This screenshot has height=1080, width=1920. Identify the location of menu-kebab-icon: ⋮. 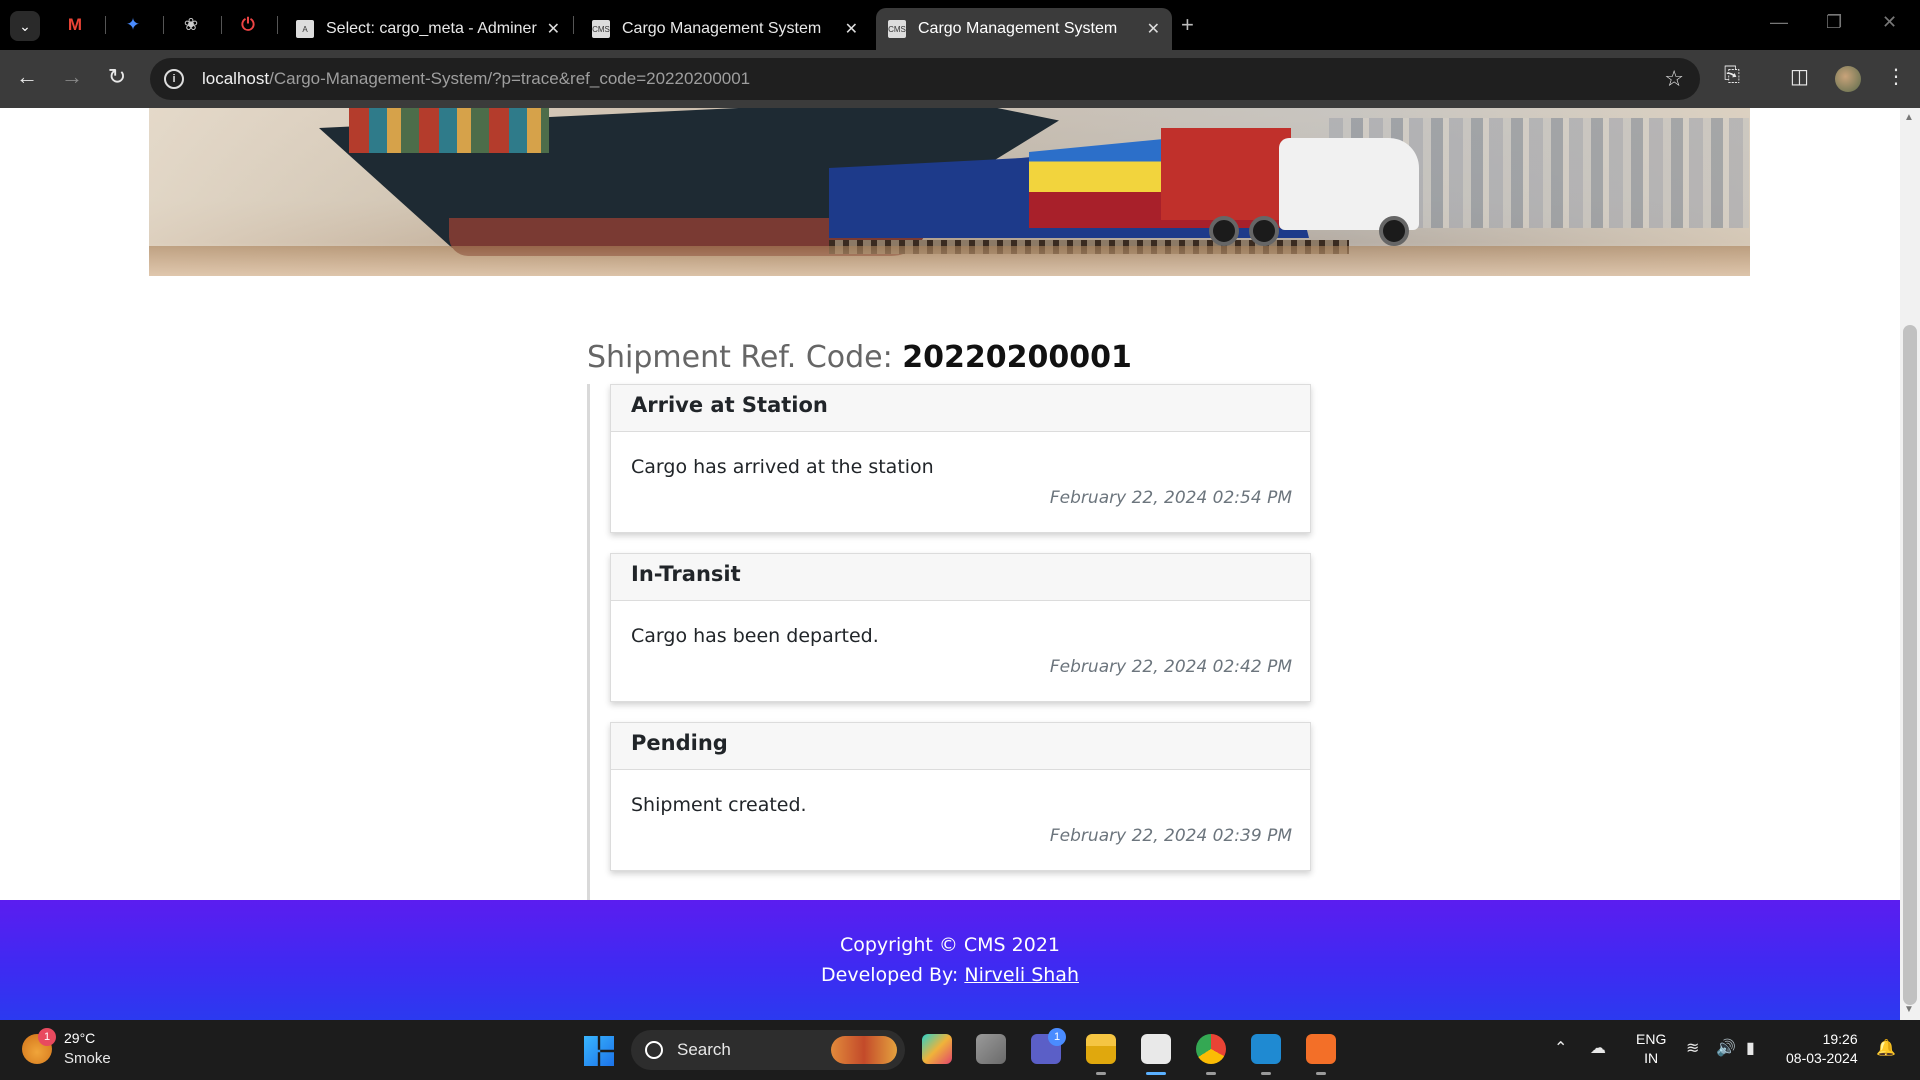
(1896, 76).